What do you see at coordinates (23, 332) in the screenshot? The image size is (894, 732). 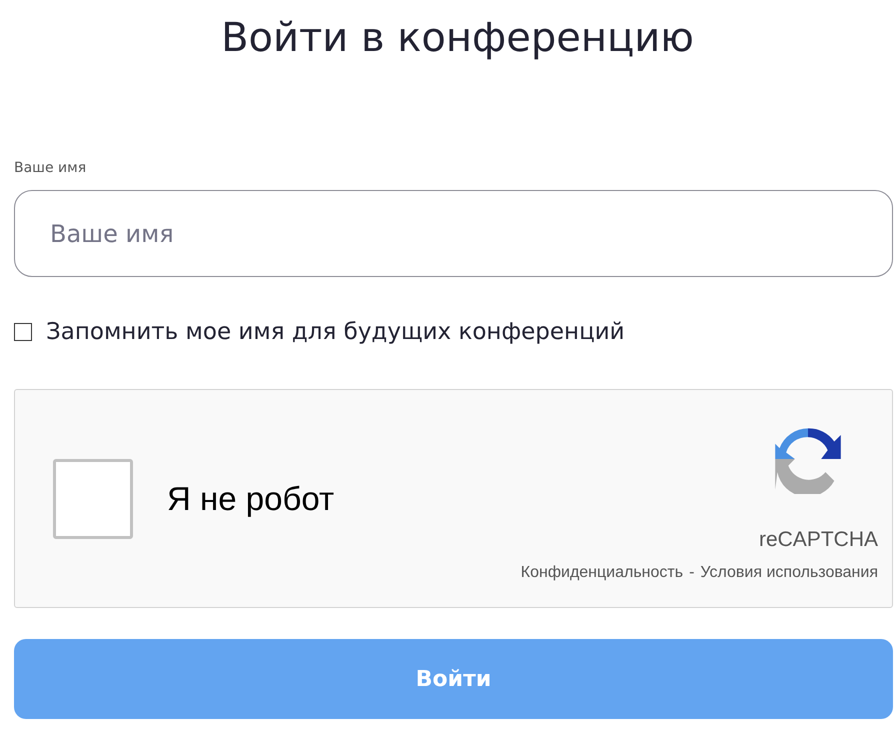 I see `remember-checkbox` at bounding box center [23, 332].